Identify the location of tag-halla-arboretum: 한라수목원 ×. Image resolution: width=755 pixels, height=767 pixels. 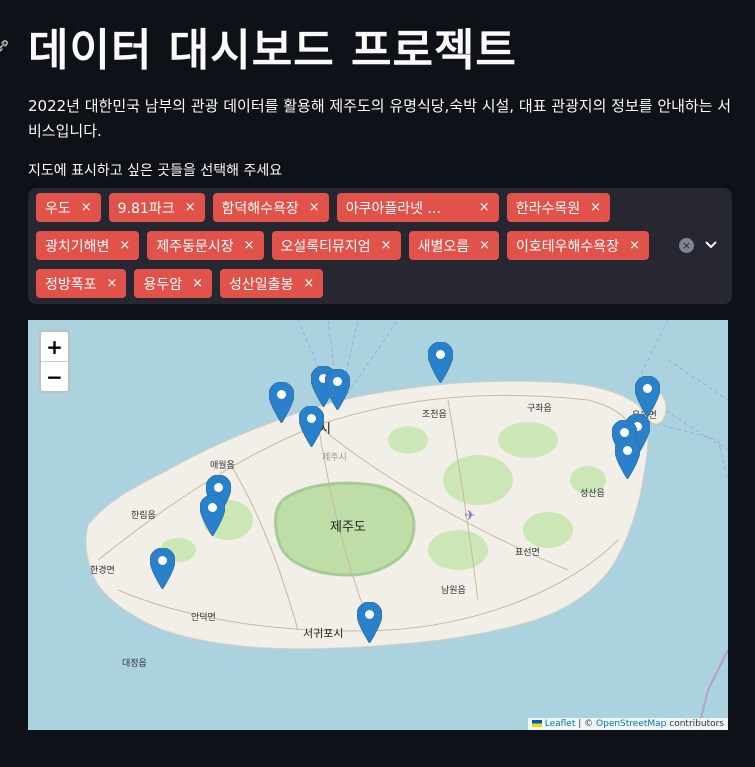
(558, 207).